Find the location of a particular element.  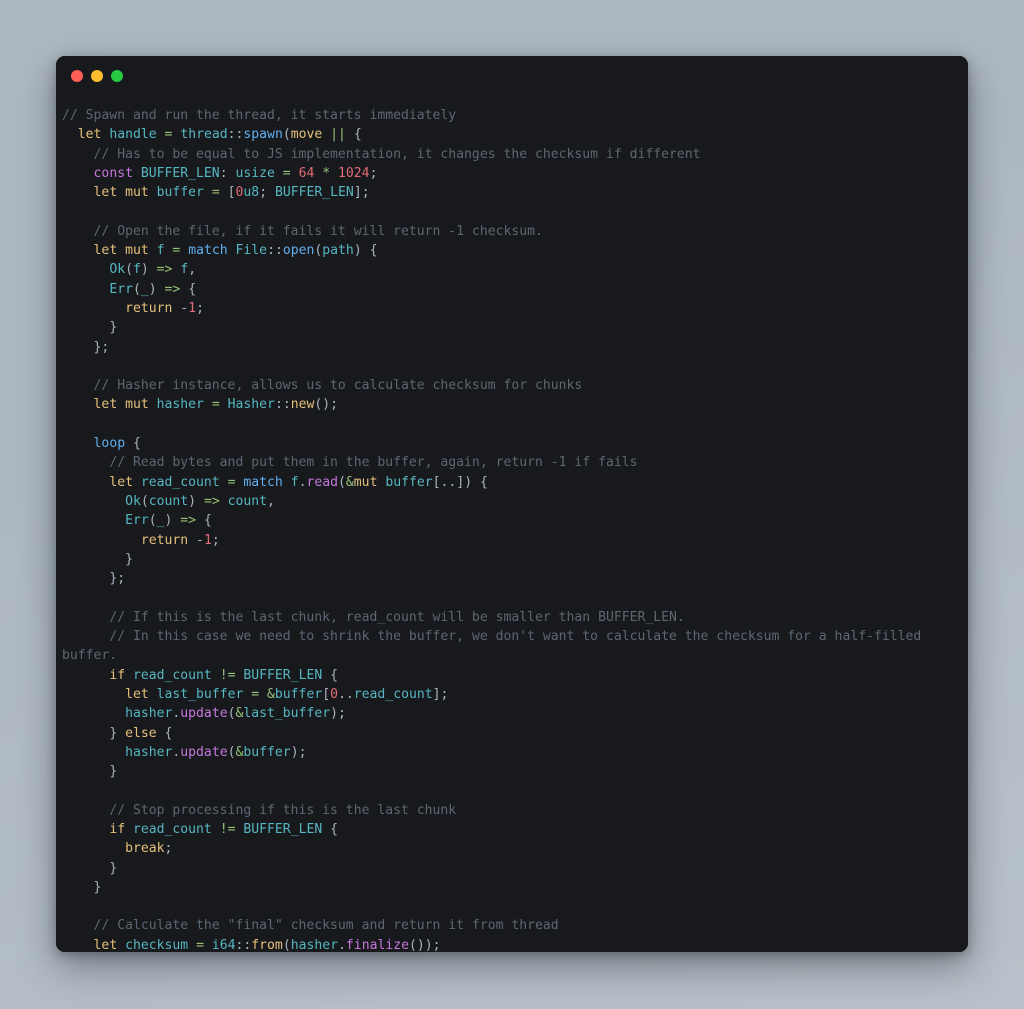

code-token-op: || is located at coordinates (338, 135).